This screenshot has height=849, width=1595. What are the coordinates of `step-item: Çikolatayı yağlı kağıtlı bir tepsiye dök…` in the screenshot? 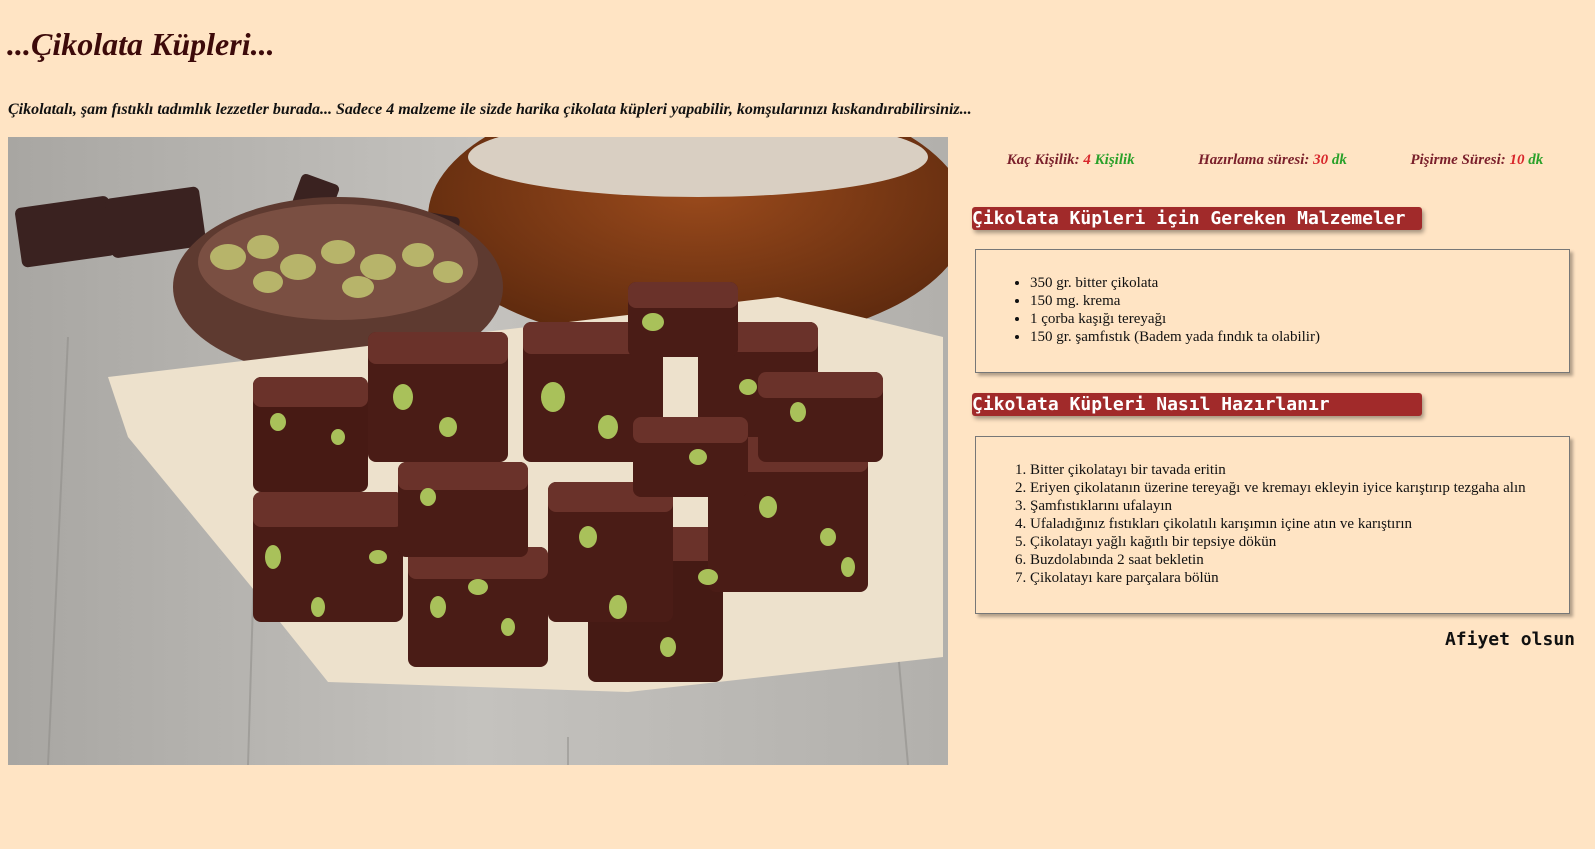 It's located at (1299, 542).